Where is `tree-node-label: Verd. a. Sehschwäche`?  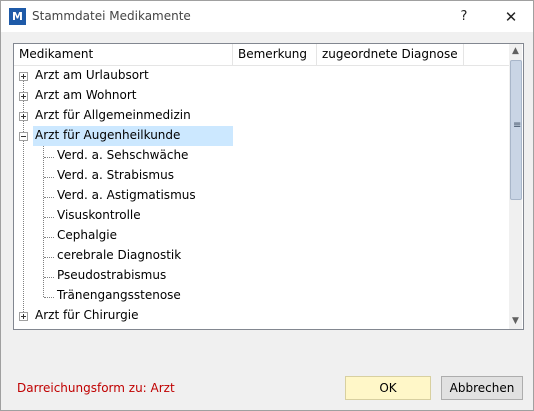 tree-node-label: Verd. a. Sehschwäche is located at coordinates (123, 155).